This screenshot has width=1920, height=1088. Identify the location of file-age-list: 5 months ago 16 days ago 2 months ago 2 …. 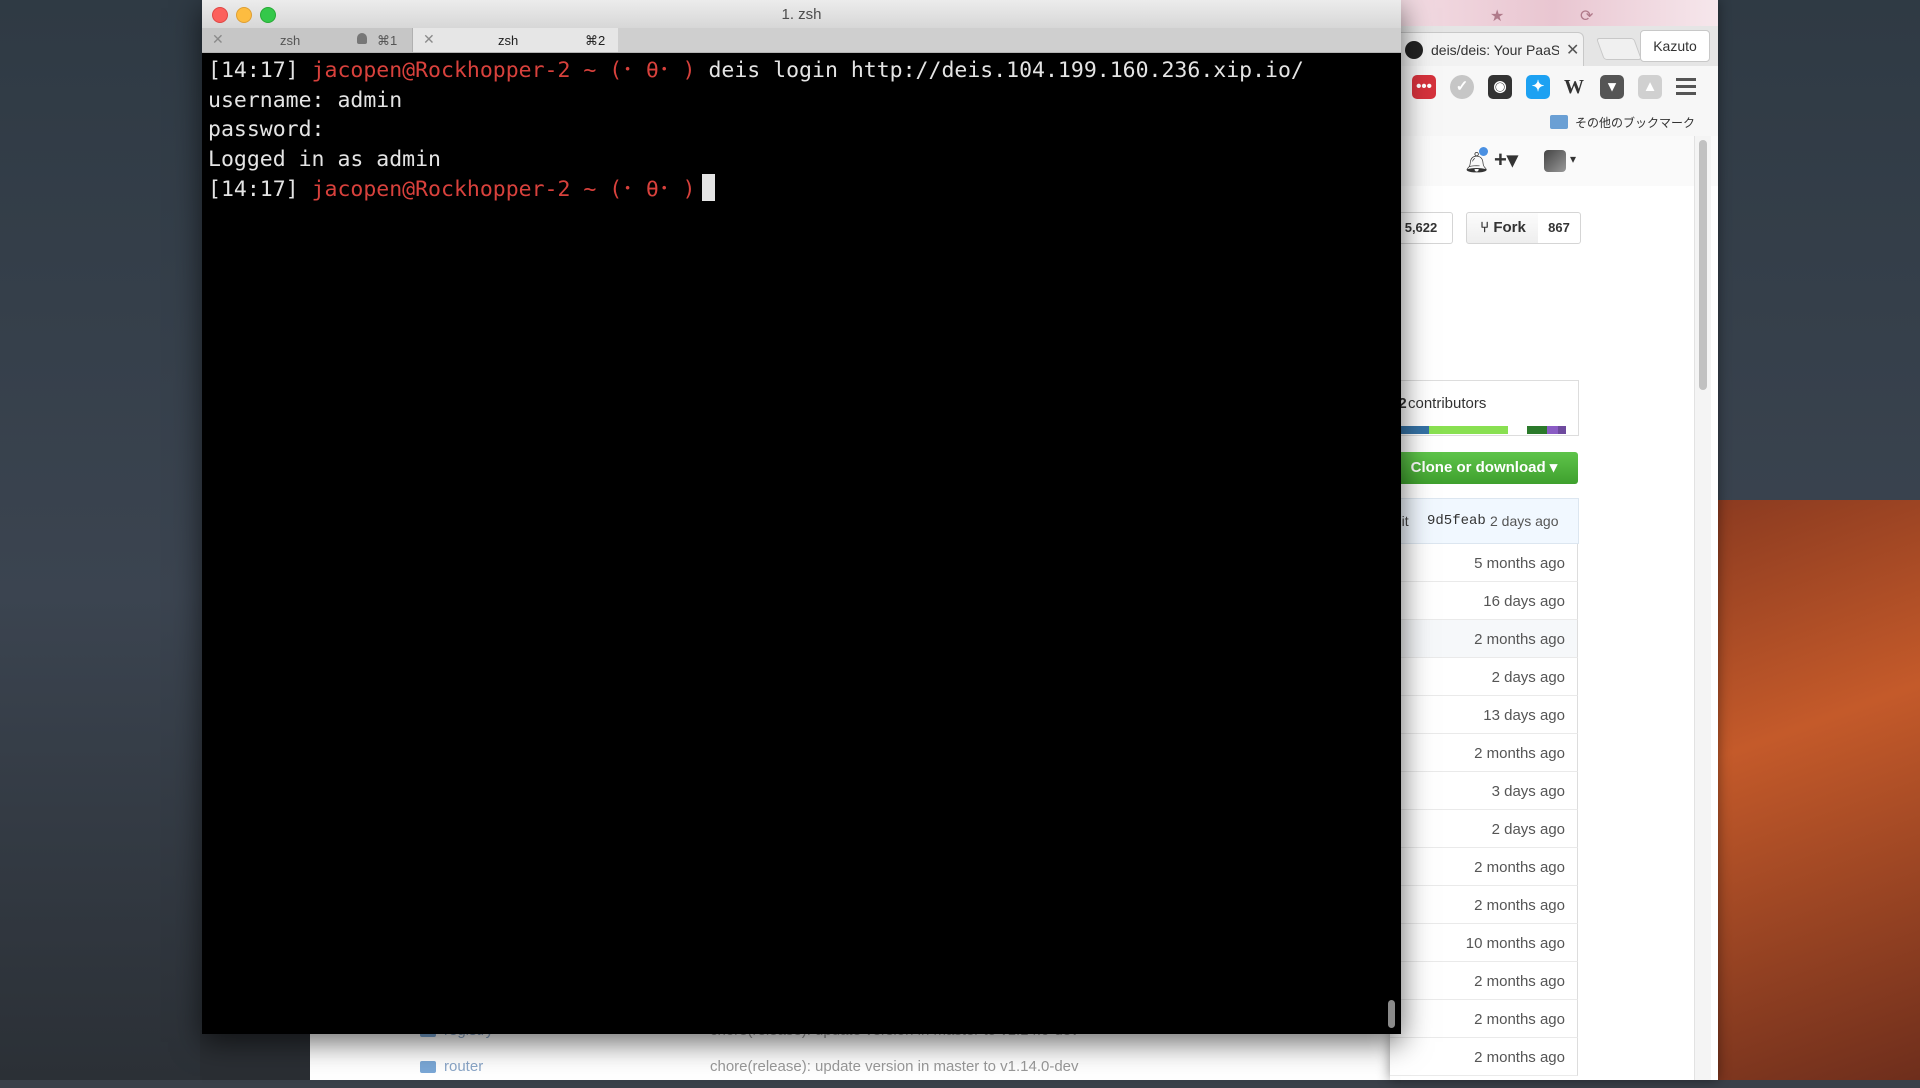
(1484, 810).